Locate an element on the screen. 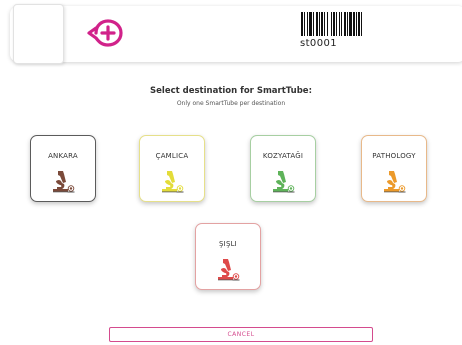 The image size is (462, 345). destination-label: KOZYATAĞI is located at coordinates (283, 156).